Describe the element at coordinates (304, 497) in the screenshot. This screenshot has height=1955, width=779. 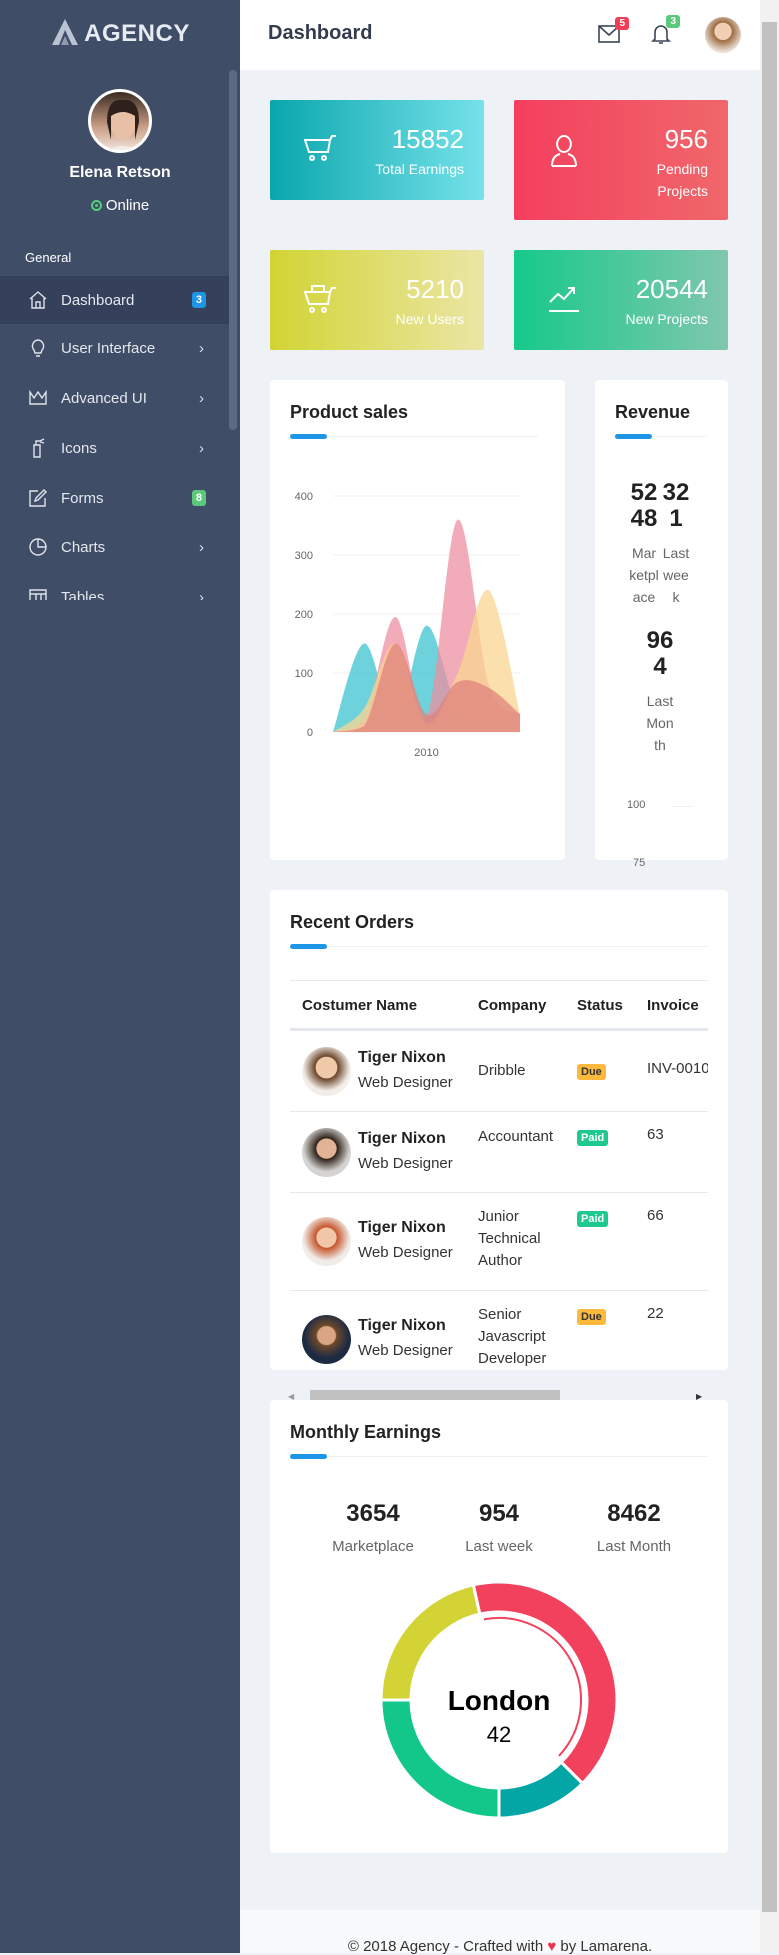
I see `y-tick-label: 400` at that location.